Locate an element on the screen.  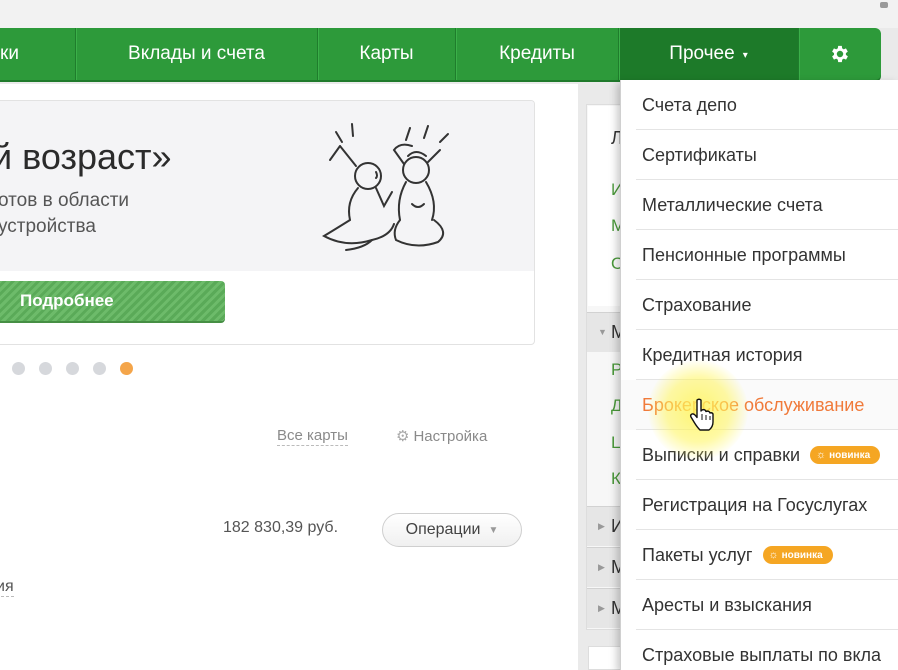
menu-item-pension-programs: Пенсионные программы is located at coordinates (759, 255).